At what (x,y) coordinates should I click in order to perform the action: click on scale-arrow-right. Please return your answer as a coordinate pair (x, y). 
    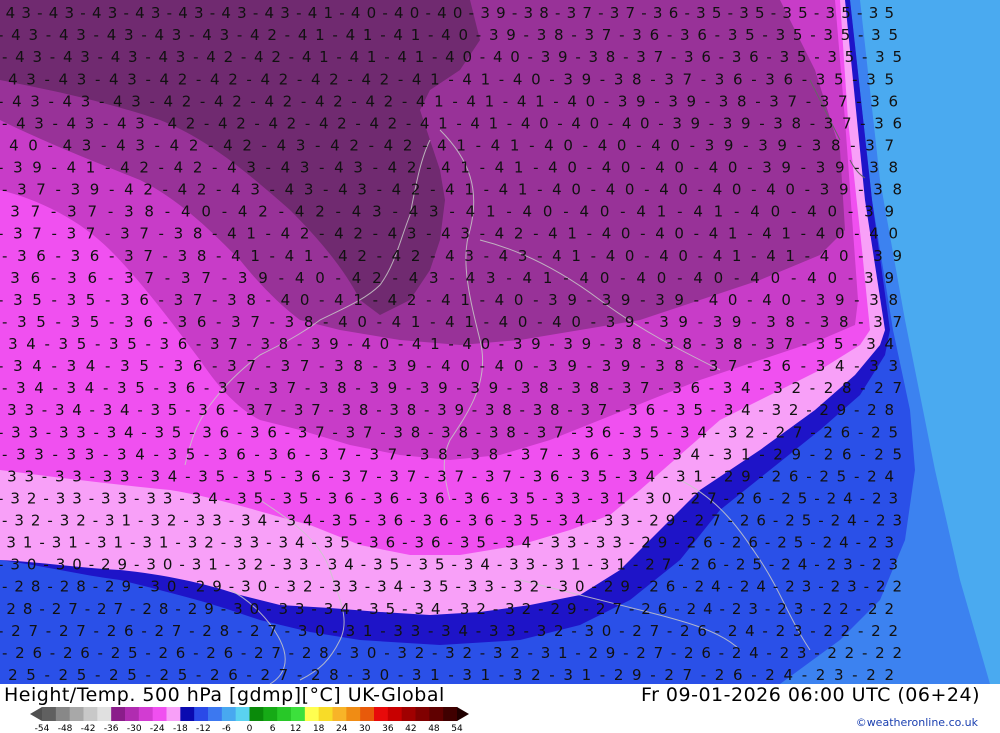
    Looking at the image, I should click on (463, 714).